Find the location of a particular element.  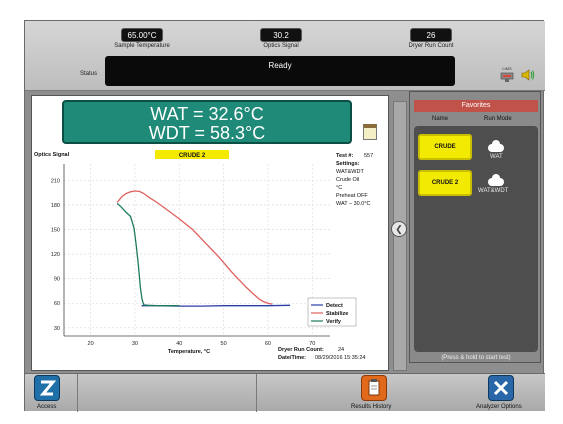

settings-label: Settings: is located at coordinates (348, 164).